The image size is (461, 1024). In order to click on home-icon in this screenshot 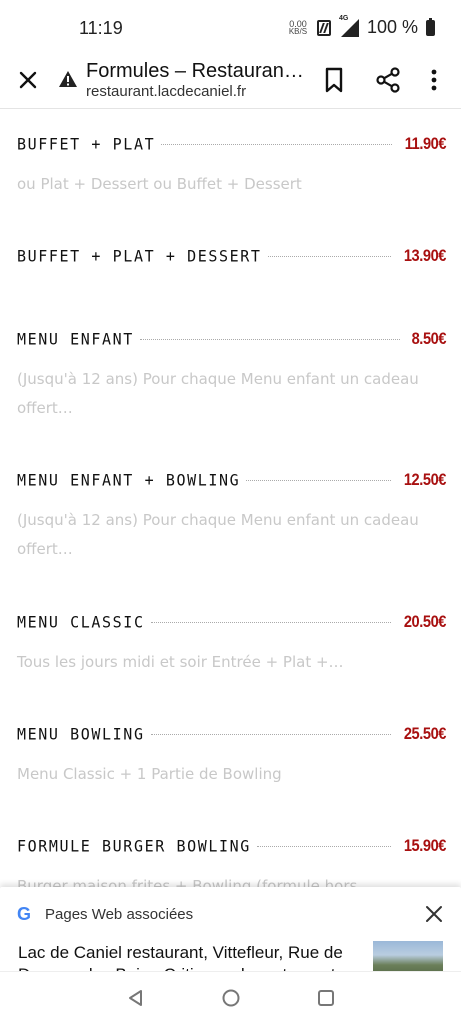, I will do `click(231, 998)`.